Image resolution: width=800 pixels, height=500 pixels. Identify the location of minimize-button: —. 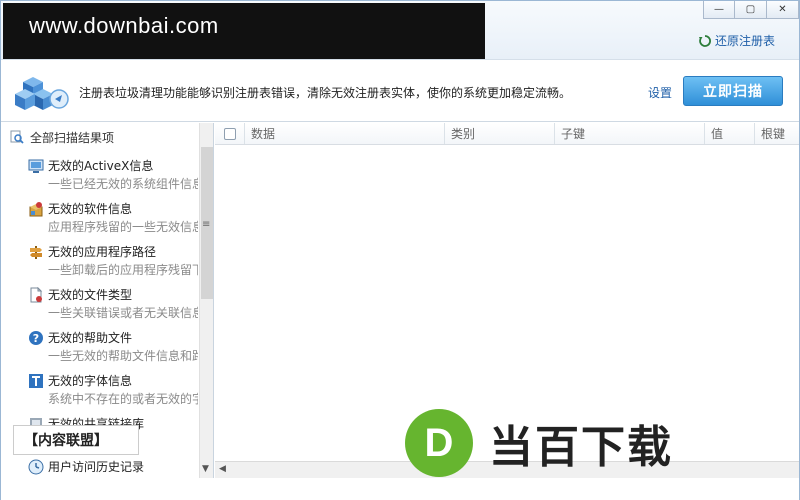
(719, 10).